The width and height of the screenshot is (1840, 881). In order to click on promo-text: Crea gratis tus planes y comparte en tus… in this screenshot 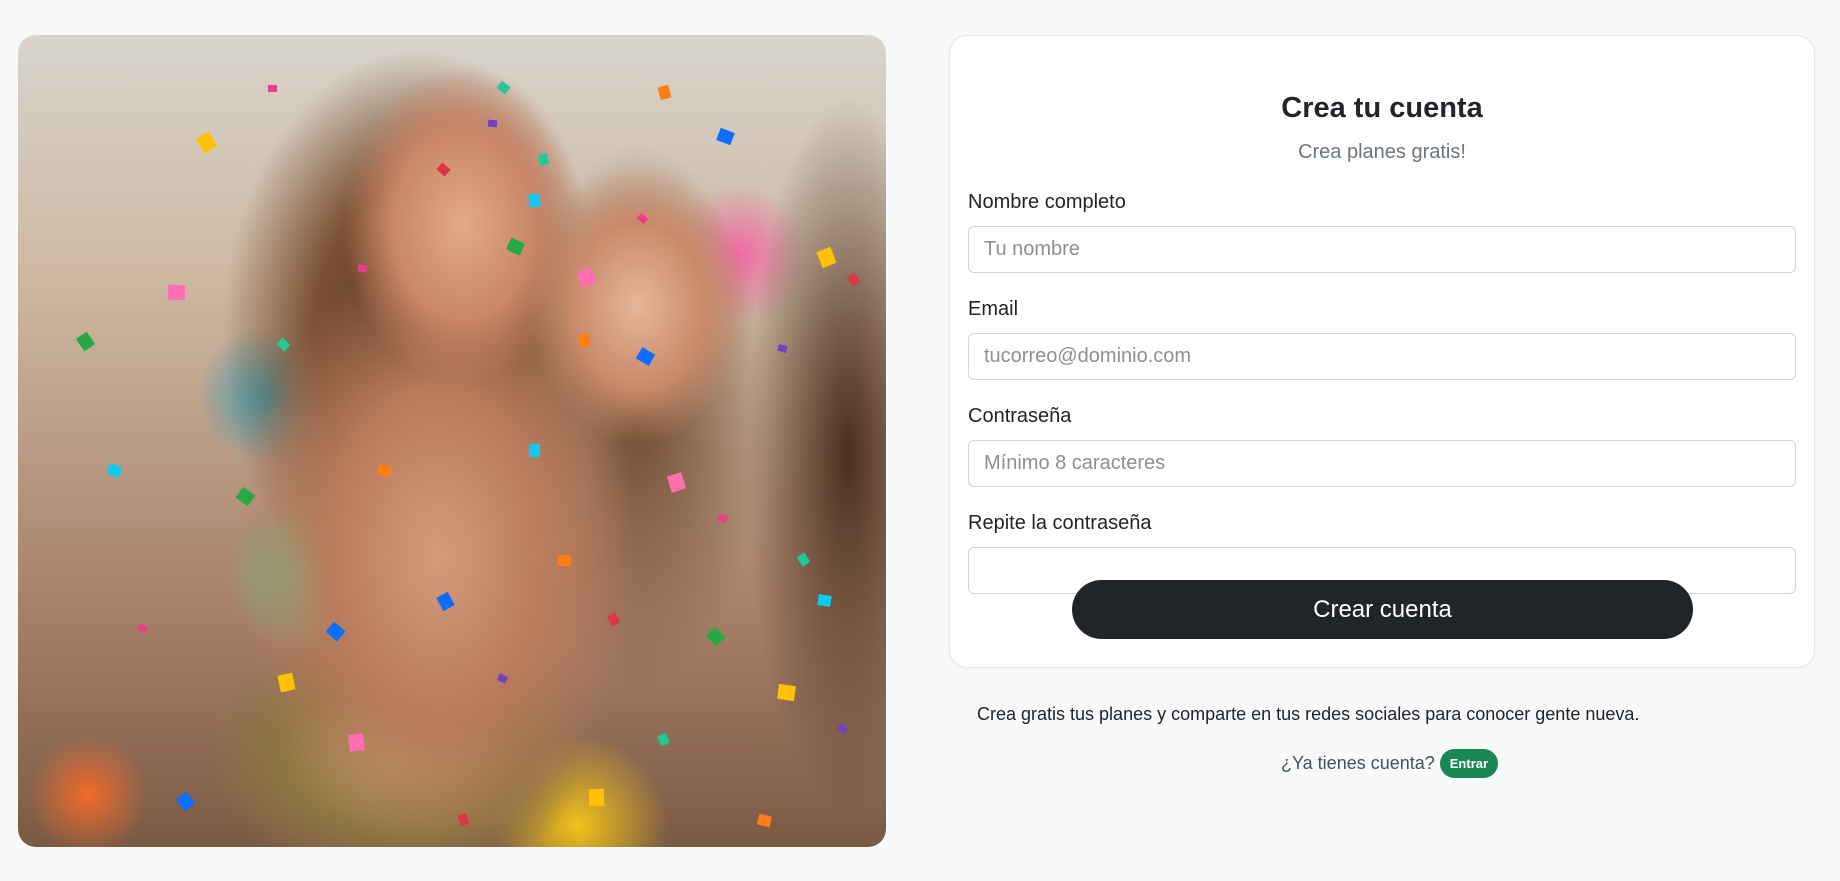, I will do `click(1308, 714)`.